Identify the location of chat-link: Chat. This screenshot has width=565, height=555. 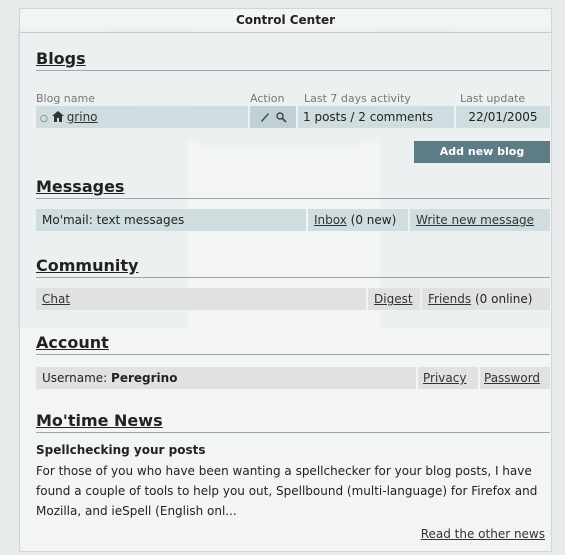
(56, 299).